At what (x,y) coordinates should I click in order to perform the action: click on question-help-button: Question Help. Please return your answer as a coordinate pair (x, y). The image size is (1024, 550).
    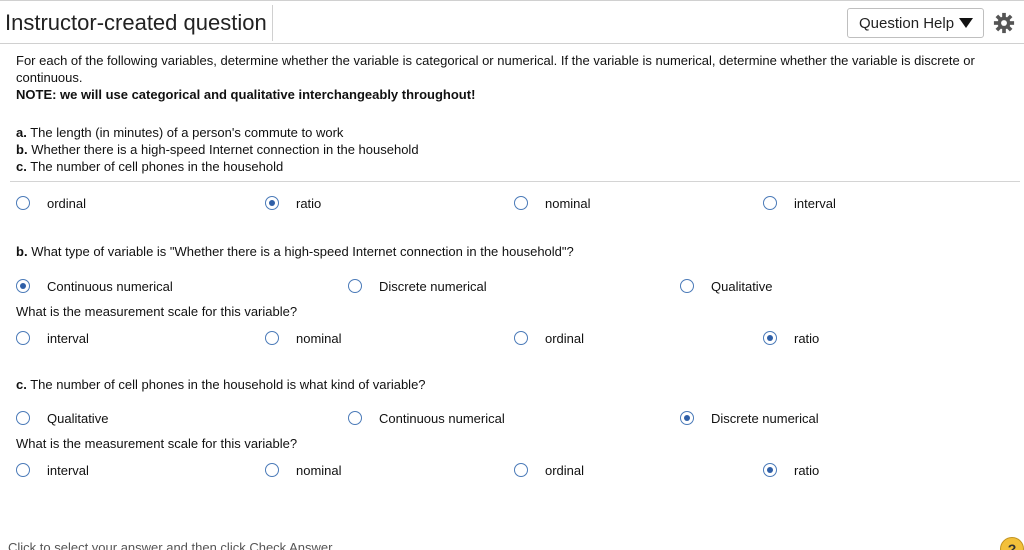
    Looking at the image, I should click on (915, 23).